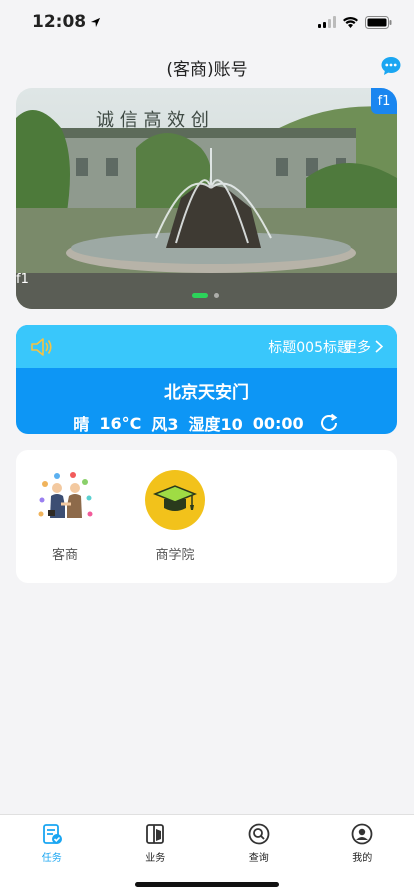  Describe the element at coordinates (206, 379) in the screenshot. I see `weather-card: 标题005标题 更多 北京天安门 晴 16°C 风3 湿度10 00:00` at that location.